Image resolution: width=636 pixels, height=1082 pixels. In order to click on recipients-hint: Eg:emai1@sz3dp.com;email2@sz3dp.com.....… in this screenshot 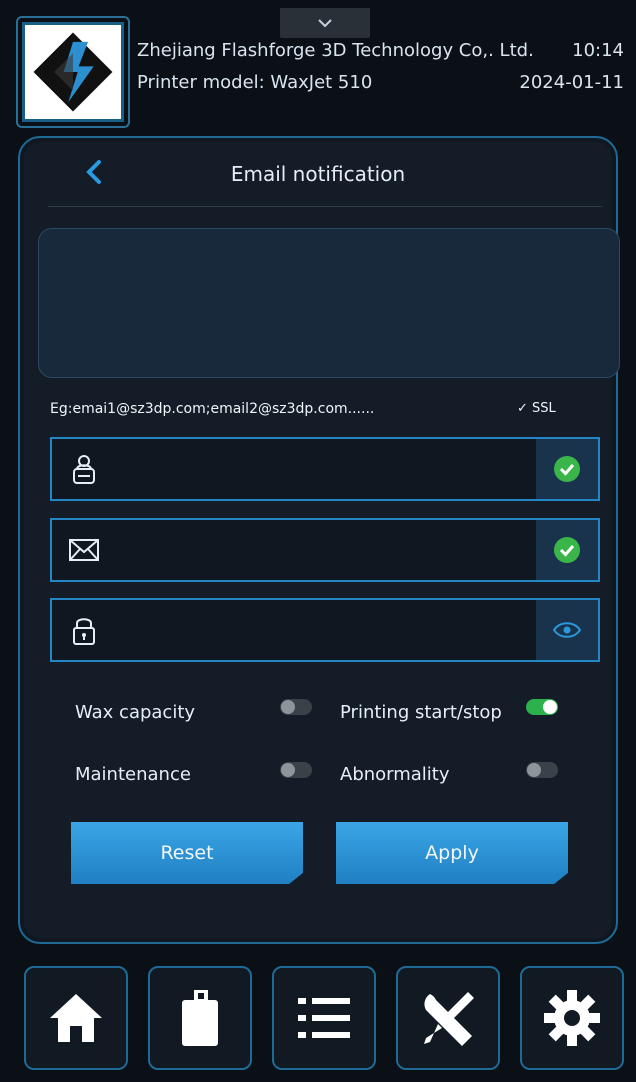, I will do `click(212, 409)`.